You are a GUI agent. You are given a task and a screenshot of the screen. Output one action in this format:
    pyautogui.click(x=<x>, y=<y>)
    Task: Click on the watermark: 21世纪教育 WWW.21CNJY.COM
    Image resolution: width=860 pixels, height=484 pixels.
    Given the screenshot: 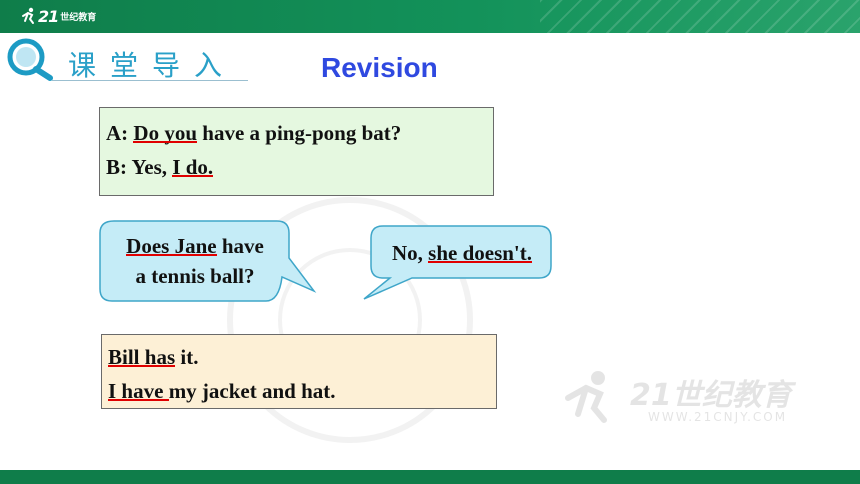 What is the action you would take?
    pyautogui.click(x=695, y=403)
    